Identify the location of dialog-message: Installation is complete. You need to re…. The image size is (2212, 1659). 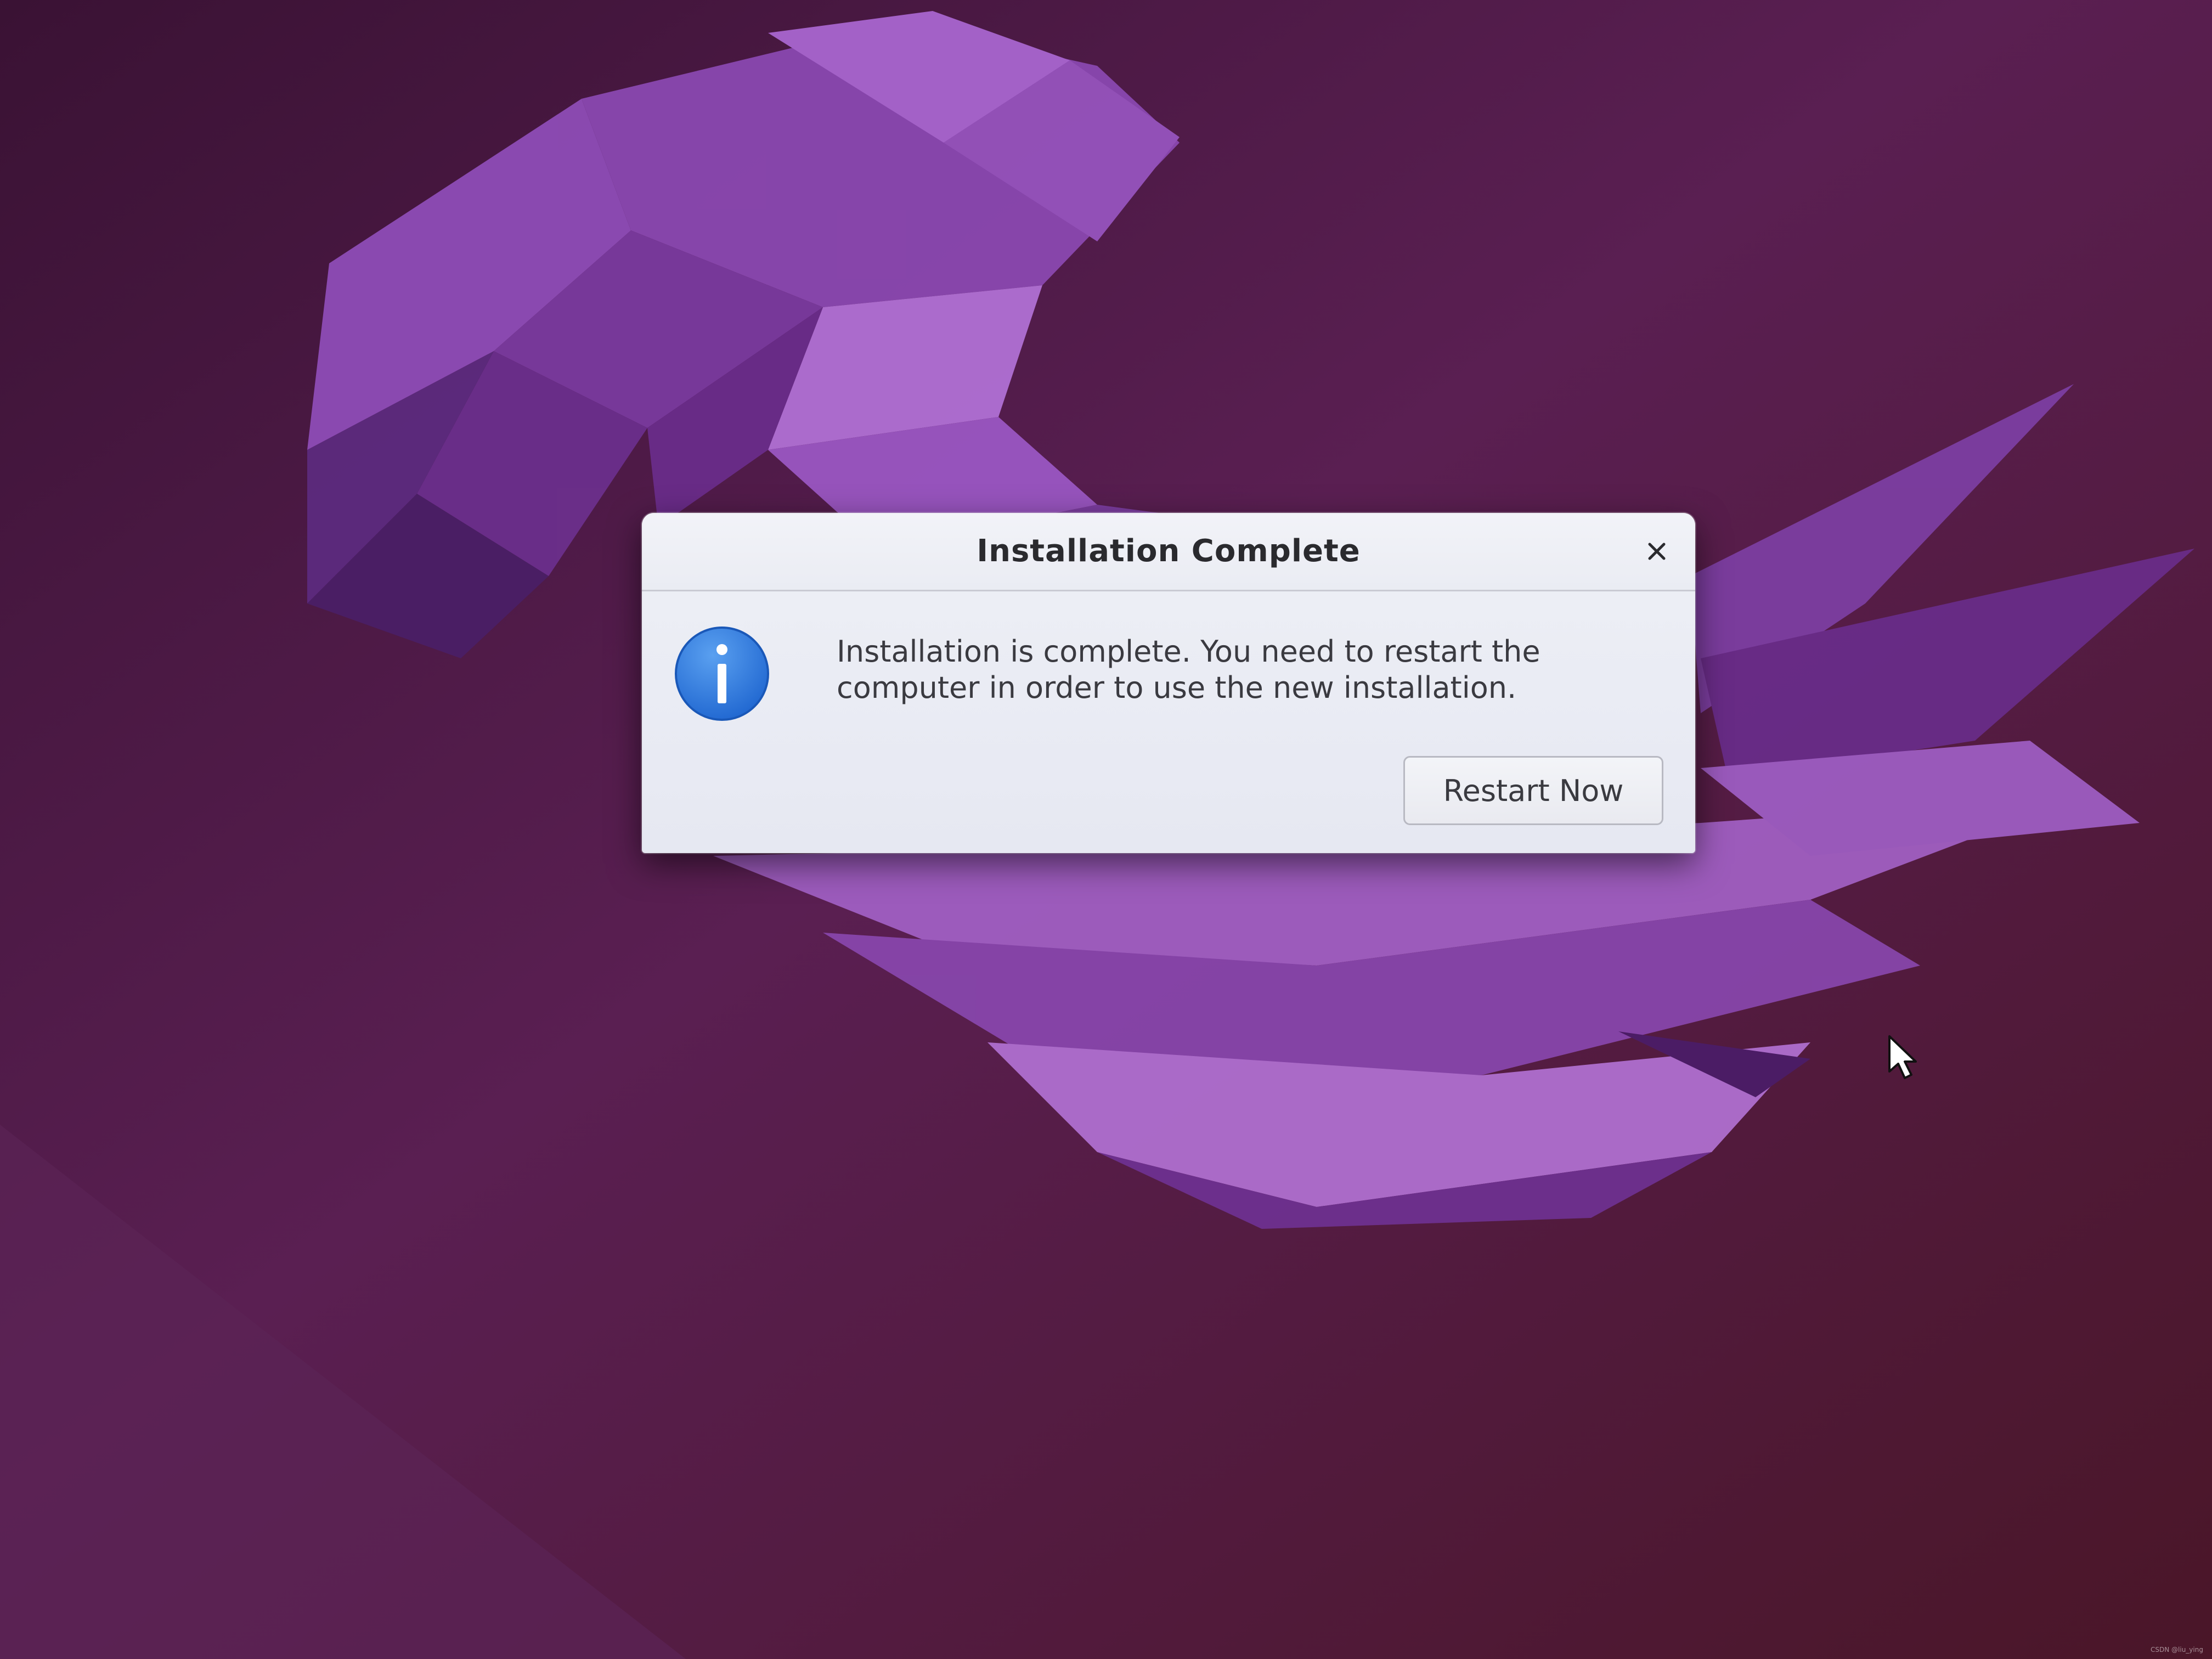
(1189, 670).